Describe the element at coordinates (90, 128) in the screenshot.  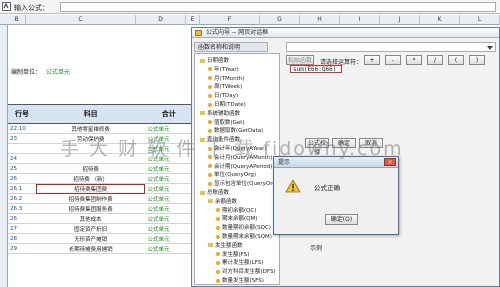
I see `cell-name: 其他零星维修费` at that location.